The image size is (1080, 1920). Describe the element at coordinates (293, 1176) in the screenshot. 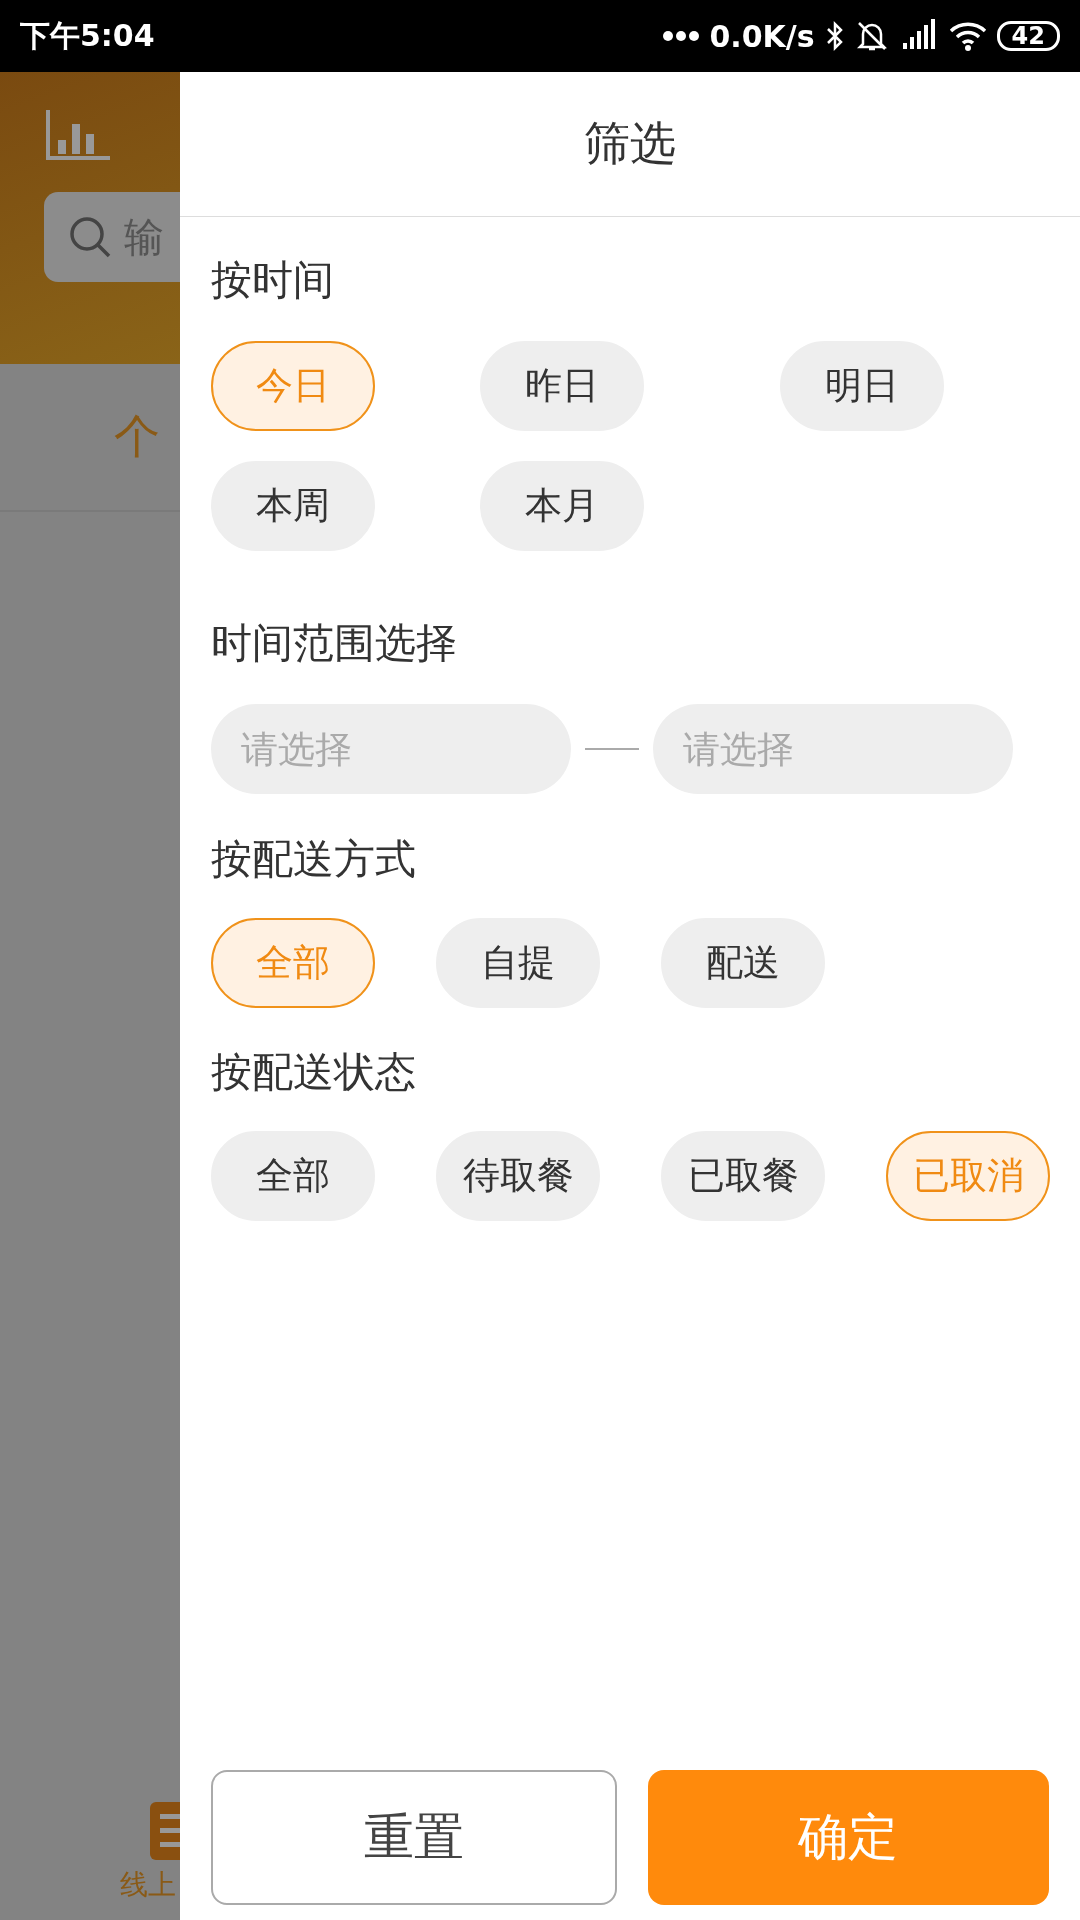

I see `filter-chip: 全部` at that location.